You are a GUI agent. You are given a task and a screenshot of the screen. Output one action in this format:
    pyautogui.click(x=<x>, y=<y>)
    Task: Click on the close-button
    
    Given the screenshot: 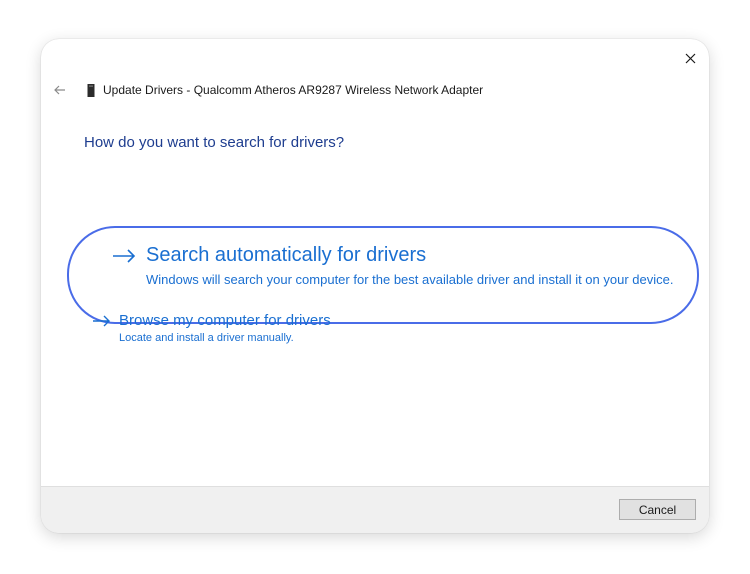 What is the action you would take?
    pyautogui.click(x=690, y=58)
    